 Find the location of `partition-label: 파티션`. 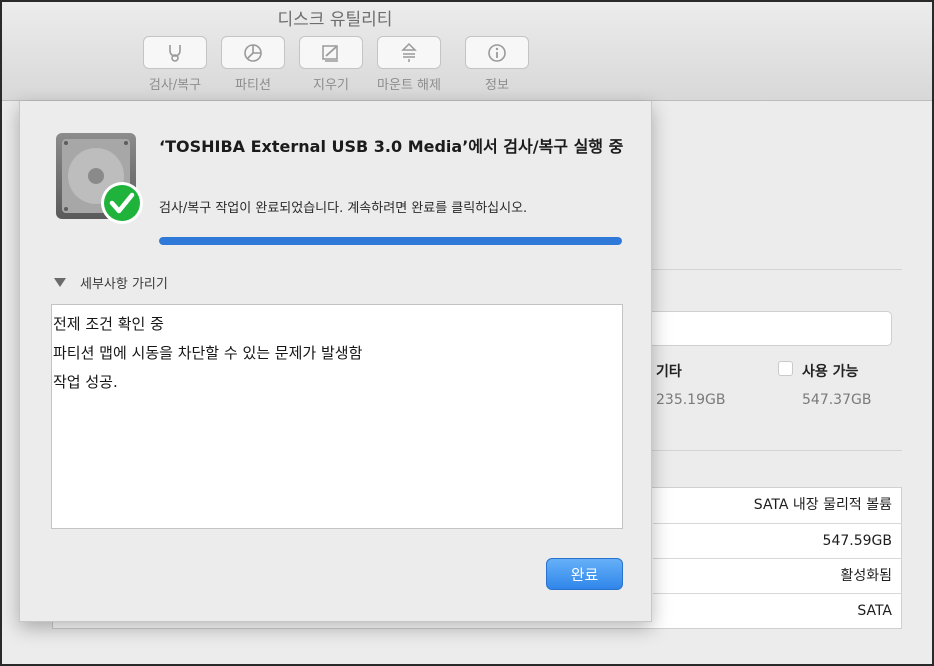

partition-label: 파티션 is located at coordinates (253, 85).